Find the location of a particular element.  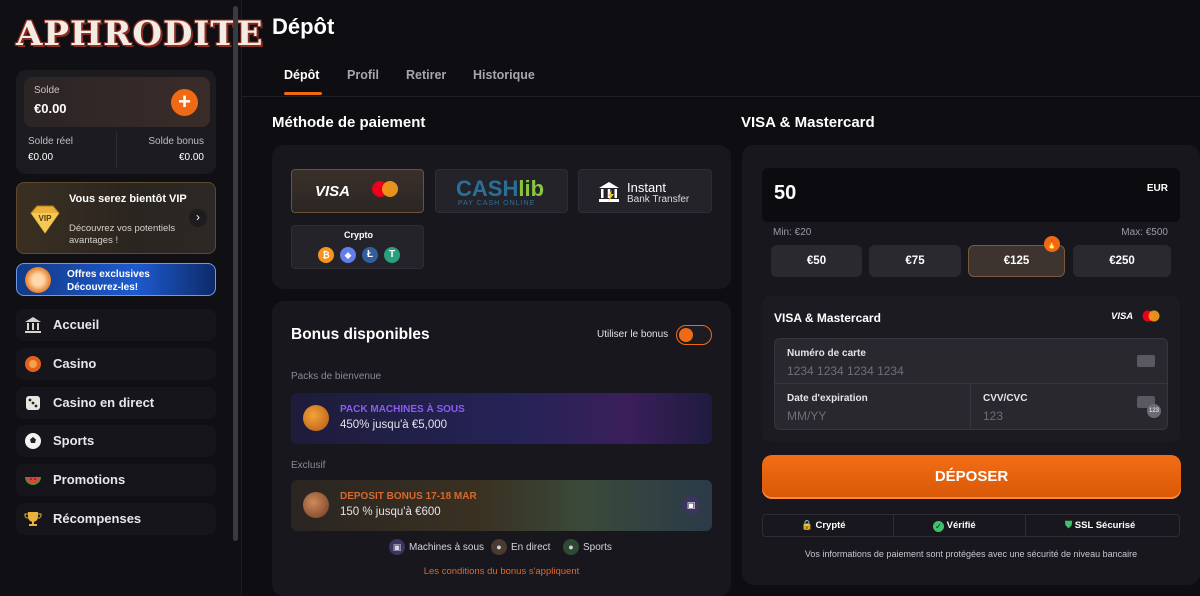

deposit-button: DÉPOSER is located at coordinates (971, 477).